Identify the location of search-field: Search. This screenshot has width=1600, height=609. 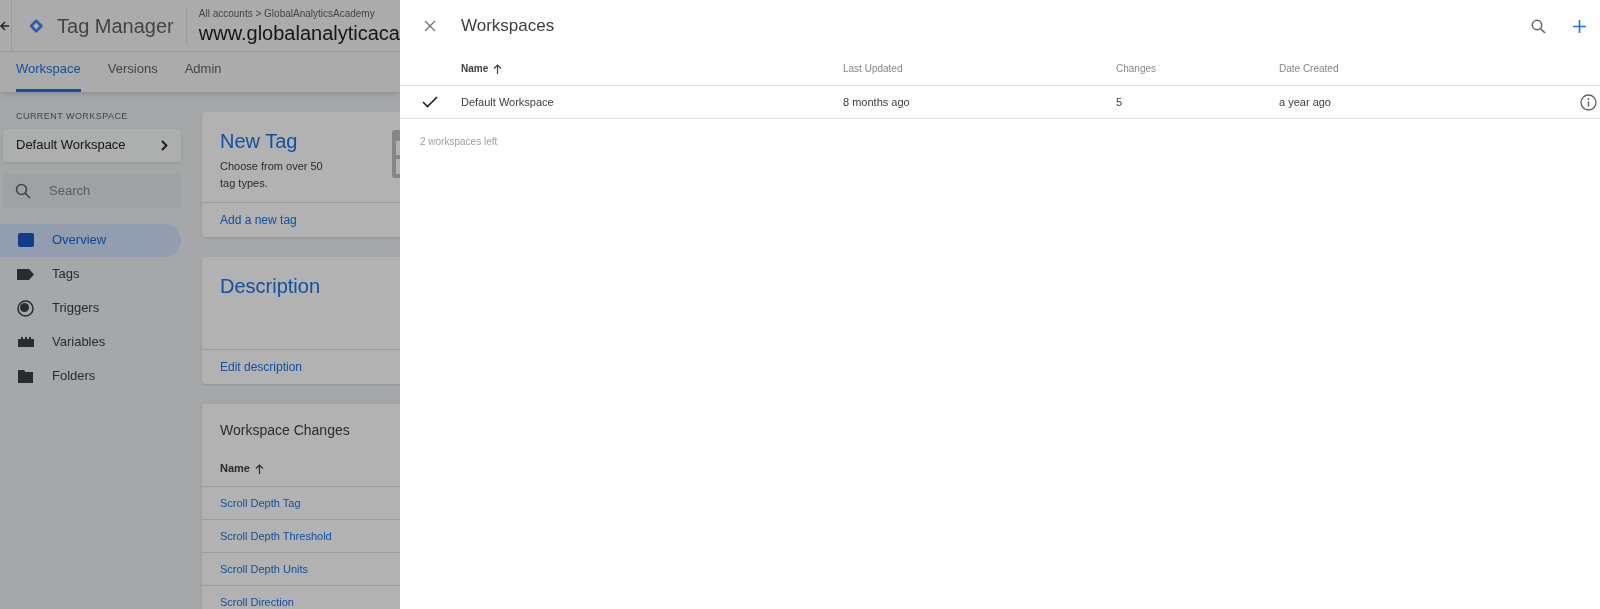
(92, 190).